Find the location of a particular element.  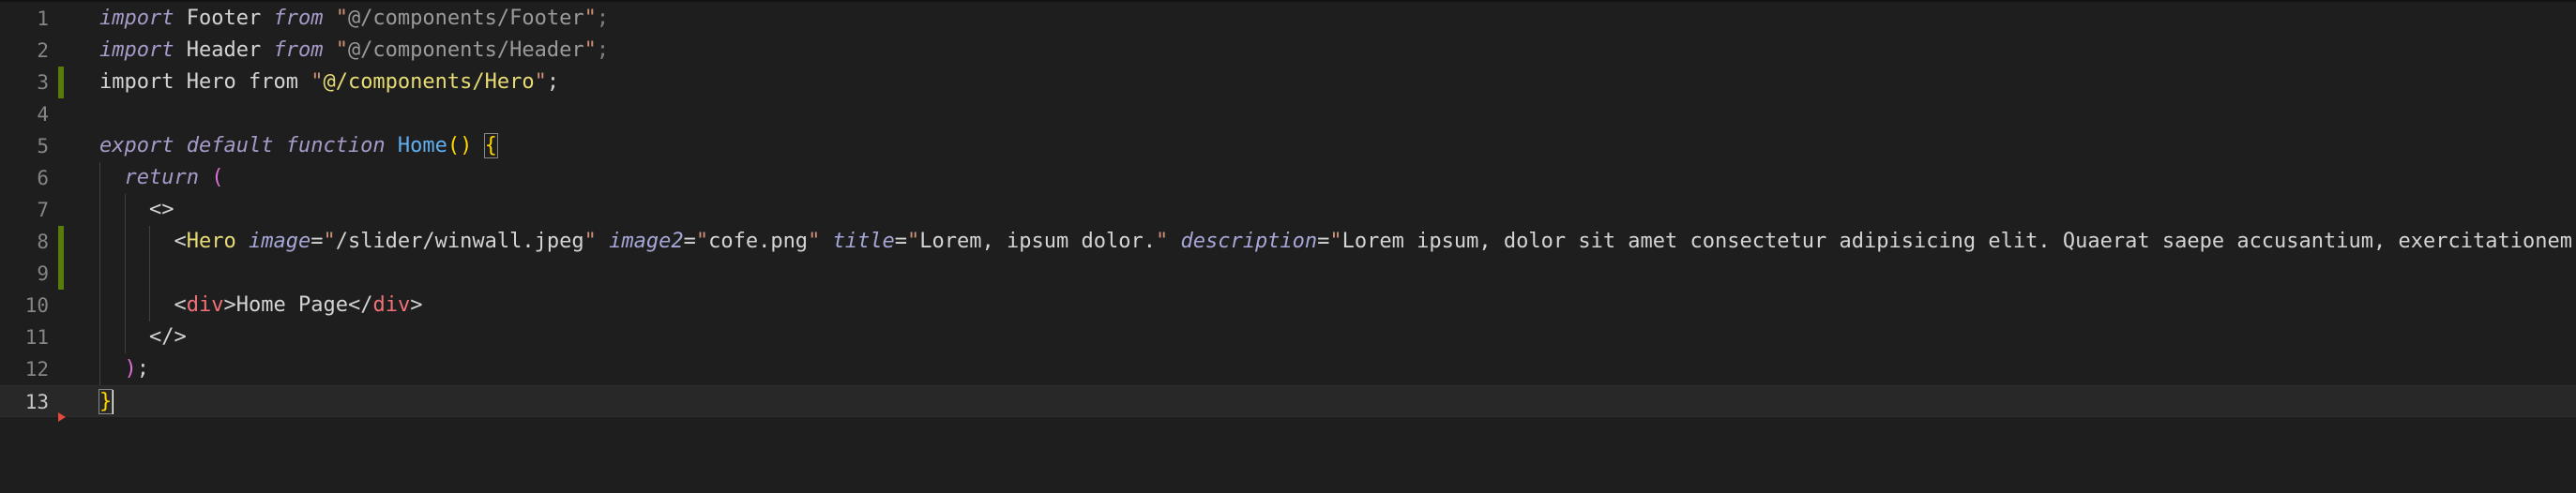

line-number: 9 is located at coordinates (24, 274).